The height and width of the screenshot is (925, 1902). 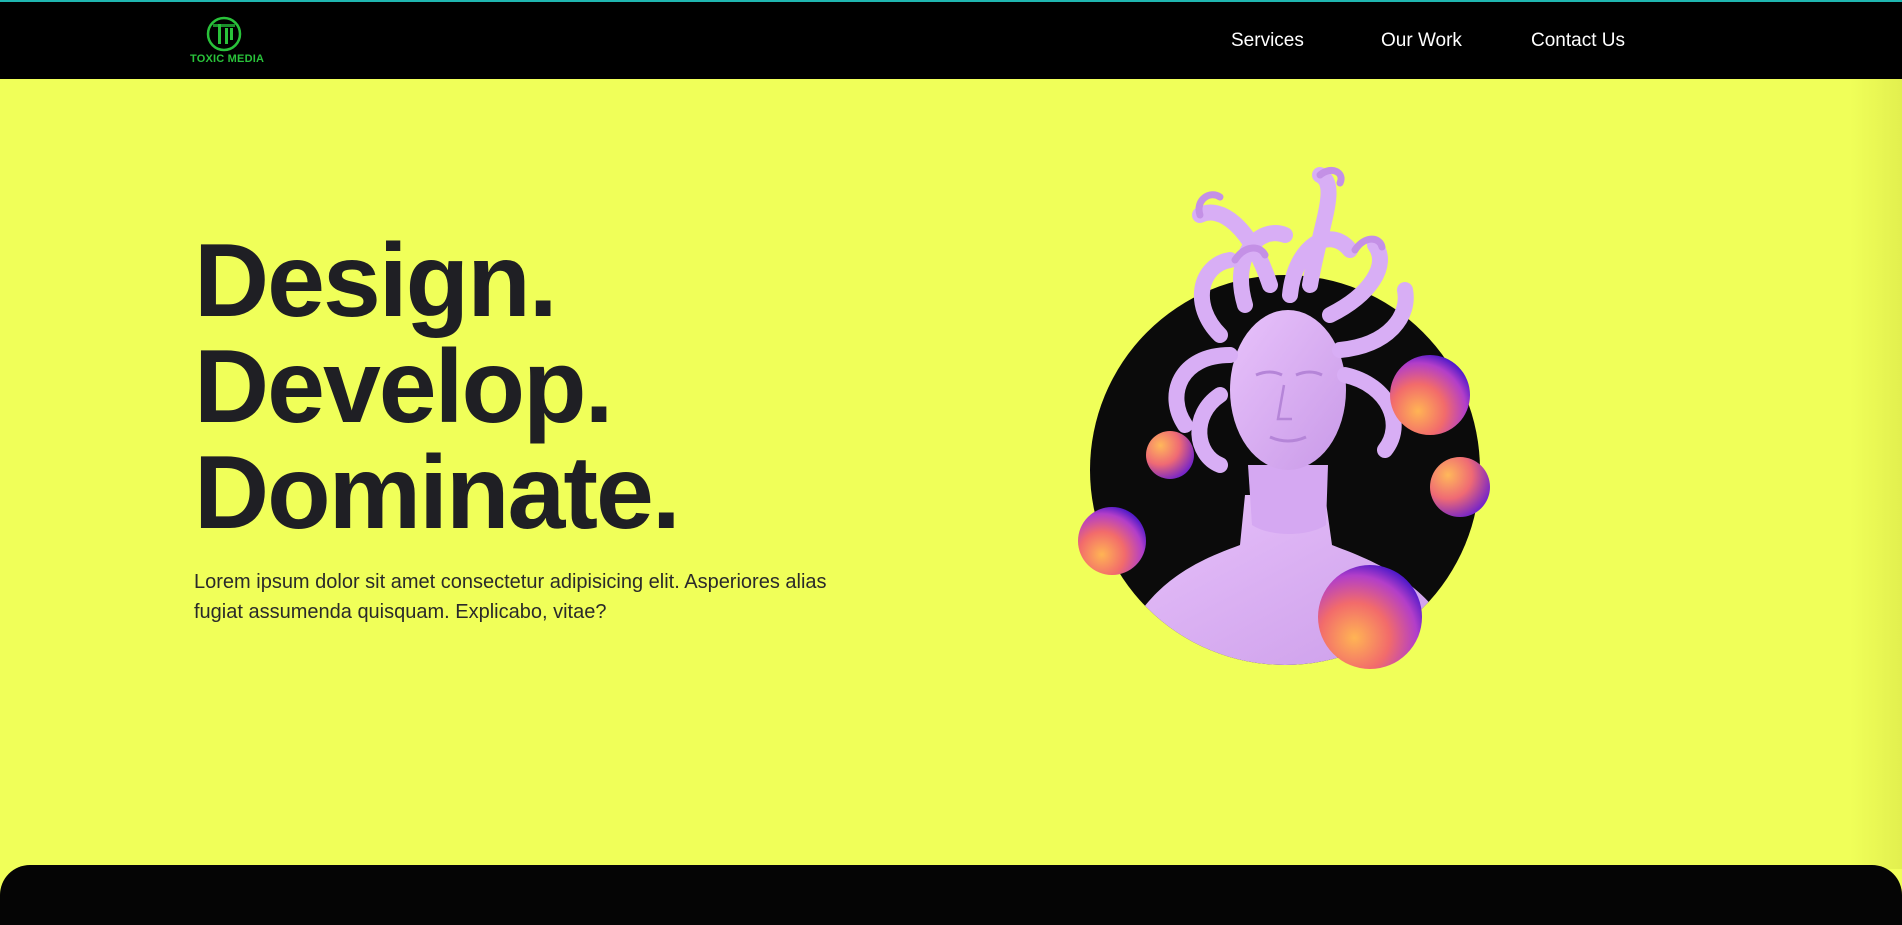 What do you see at coordinates (1876, 474) in the screenshot?
I see `edge-shadow` at bounding box center [1876, 474].